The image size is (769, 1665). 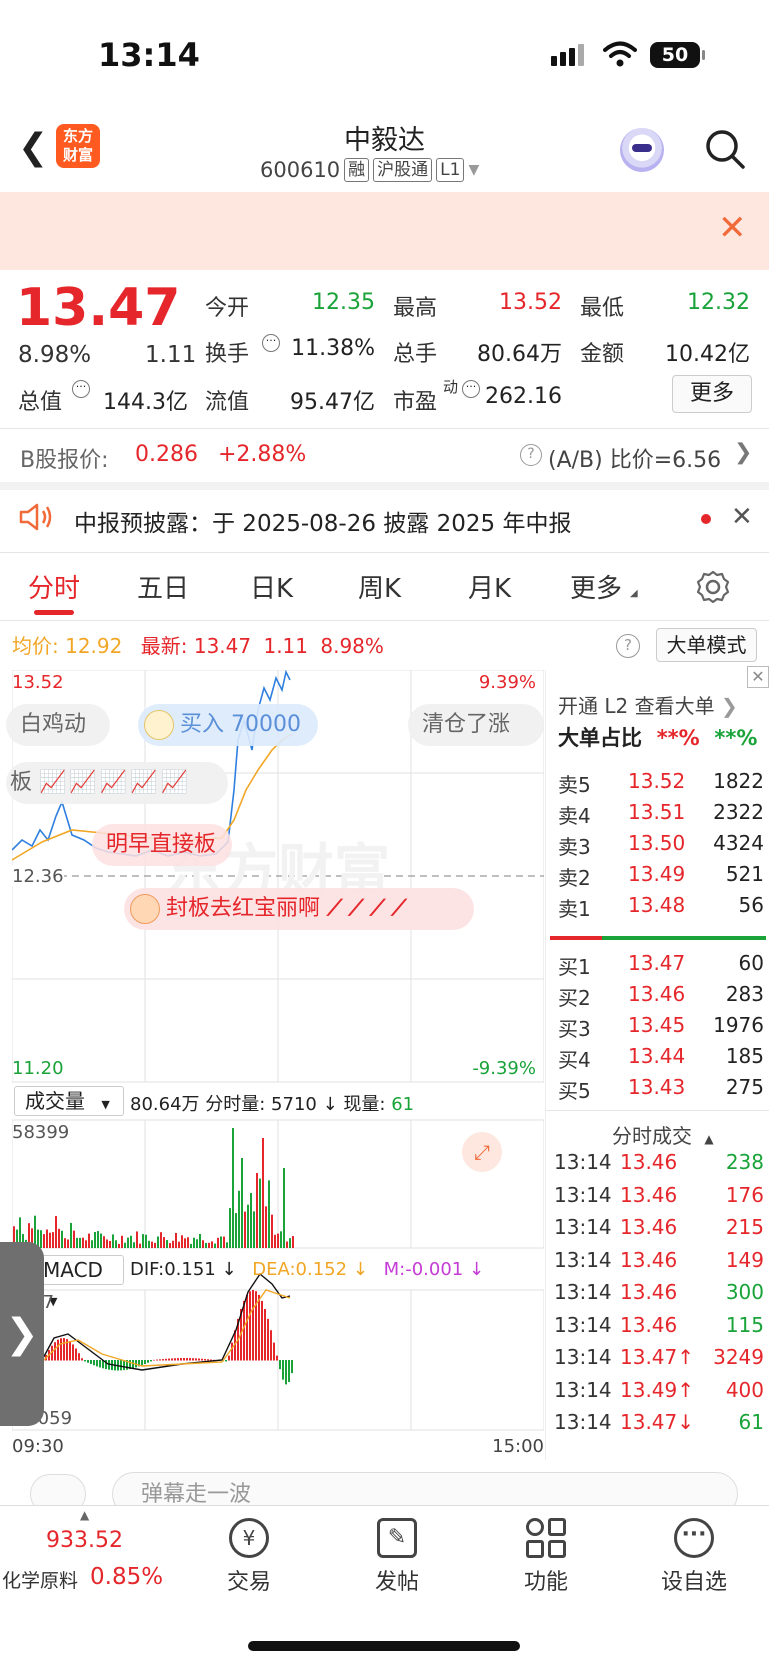 I want to click on danmu-comment: 买入 70000, so click(x=228, y=725).